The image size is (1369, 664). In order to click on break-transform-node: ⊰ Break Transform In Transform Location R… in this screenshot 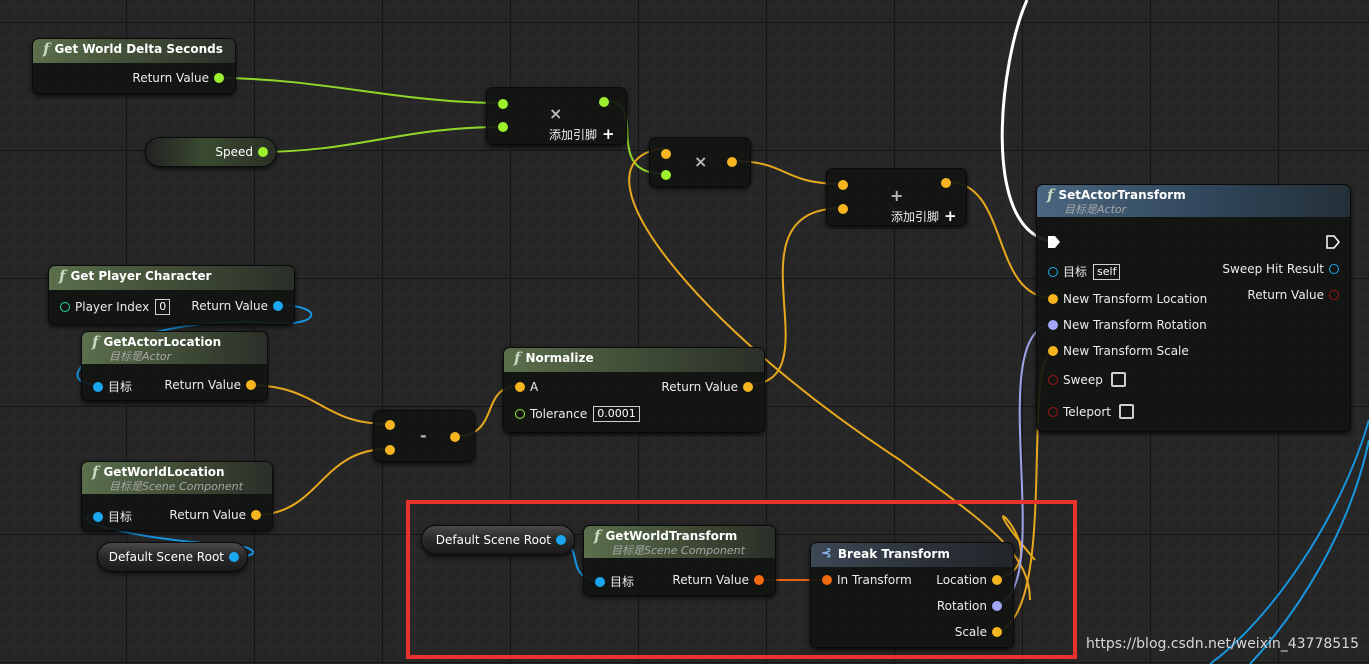, I will do `click(912, 595)`.